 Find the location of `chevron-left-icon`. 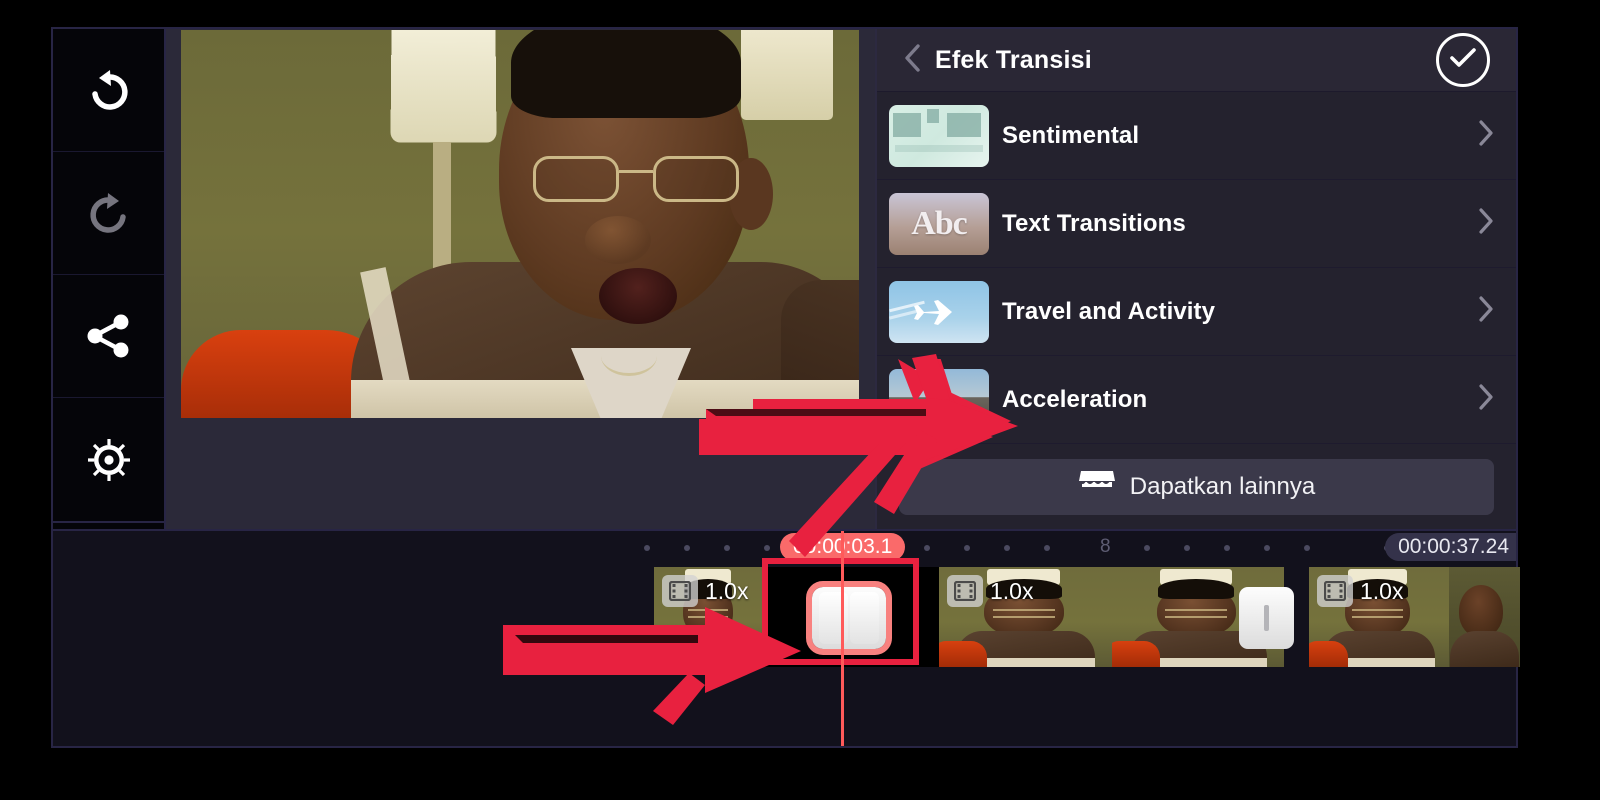

chevron-left-icon is located at coordinates (912, 60).